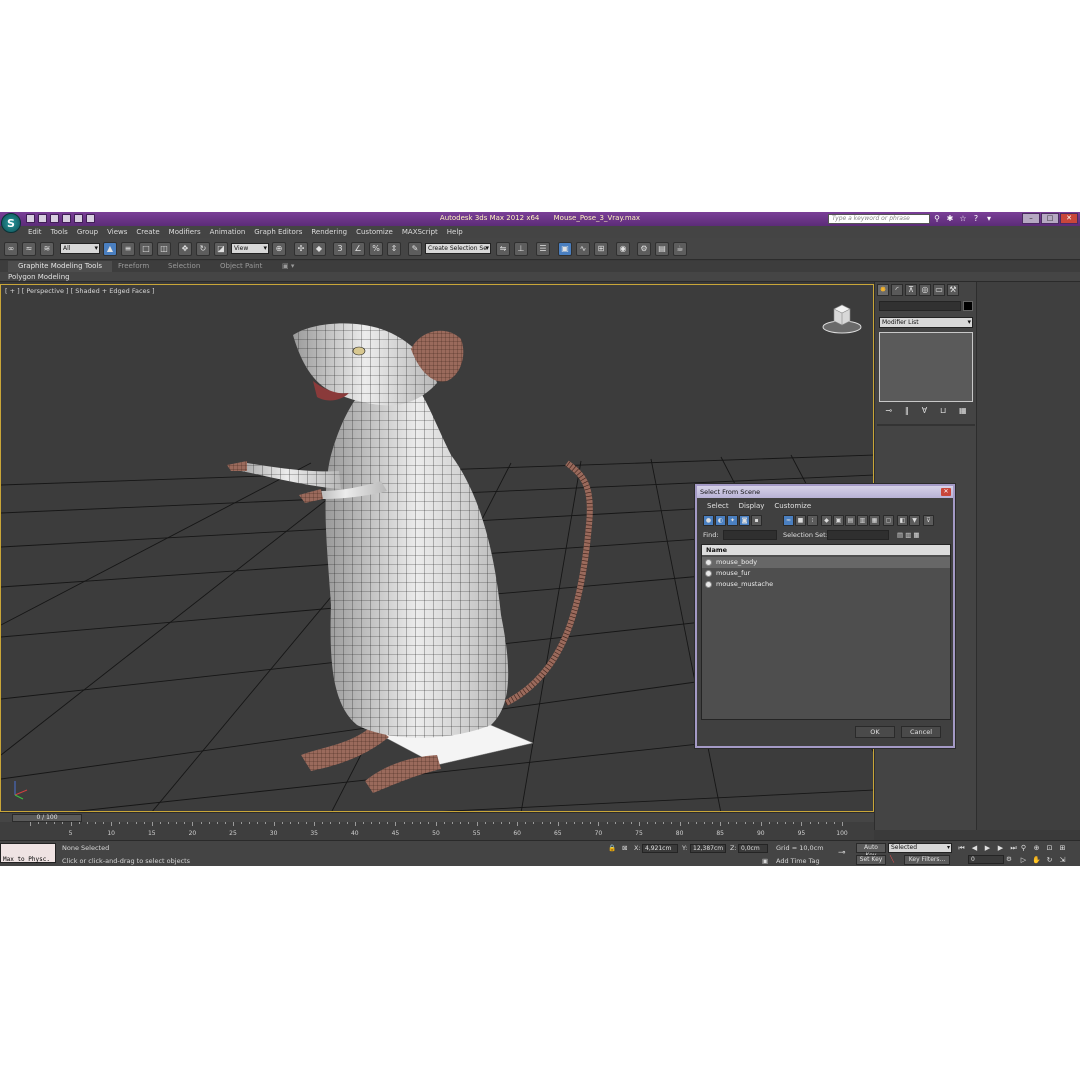 This screenshot has height=1080, width=1080. What do you see at coordinates (950, 219) in the screenshot?
I see `subscription-icon: ✱` at bounding box center [950, 219].